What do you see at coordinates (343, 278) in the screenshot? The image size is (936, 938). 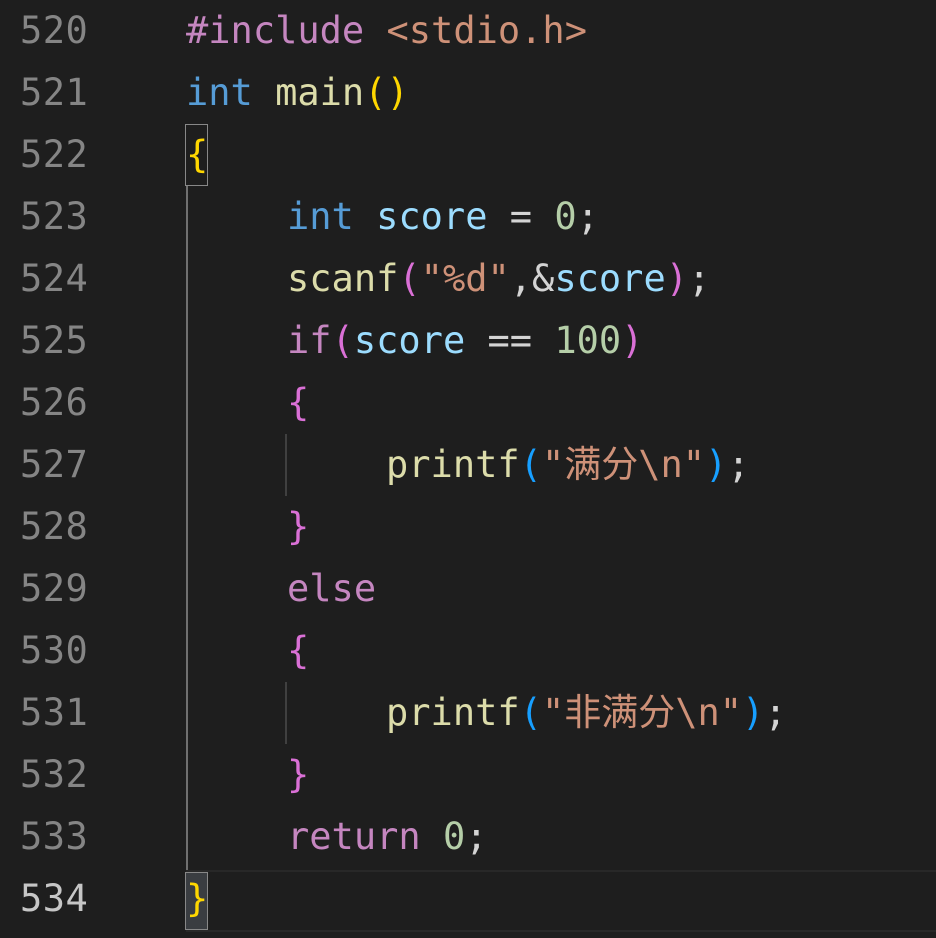 I see `function-call: scanf` at bounding box center [343, 278].